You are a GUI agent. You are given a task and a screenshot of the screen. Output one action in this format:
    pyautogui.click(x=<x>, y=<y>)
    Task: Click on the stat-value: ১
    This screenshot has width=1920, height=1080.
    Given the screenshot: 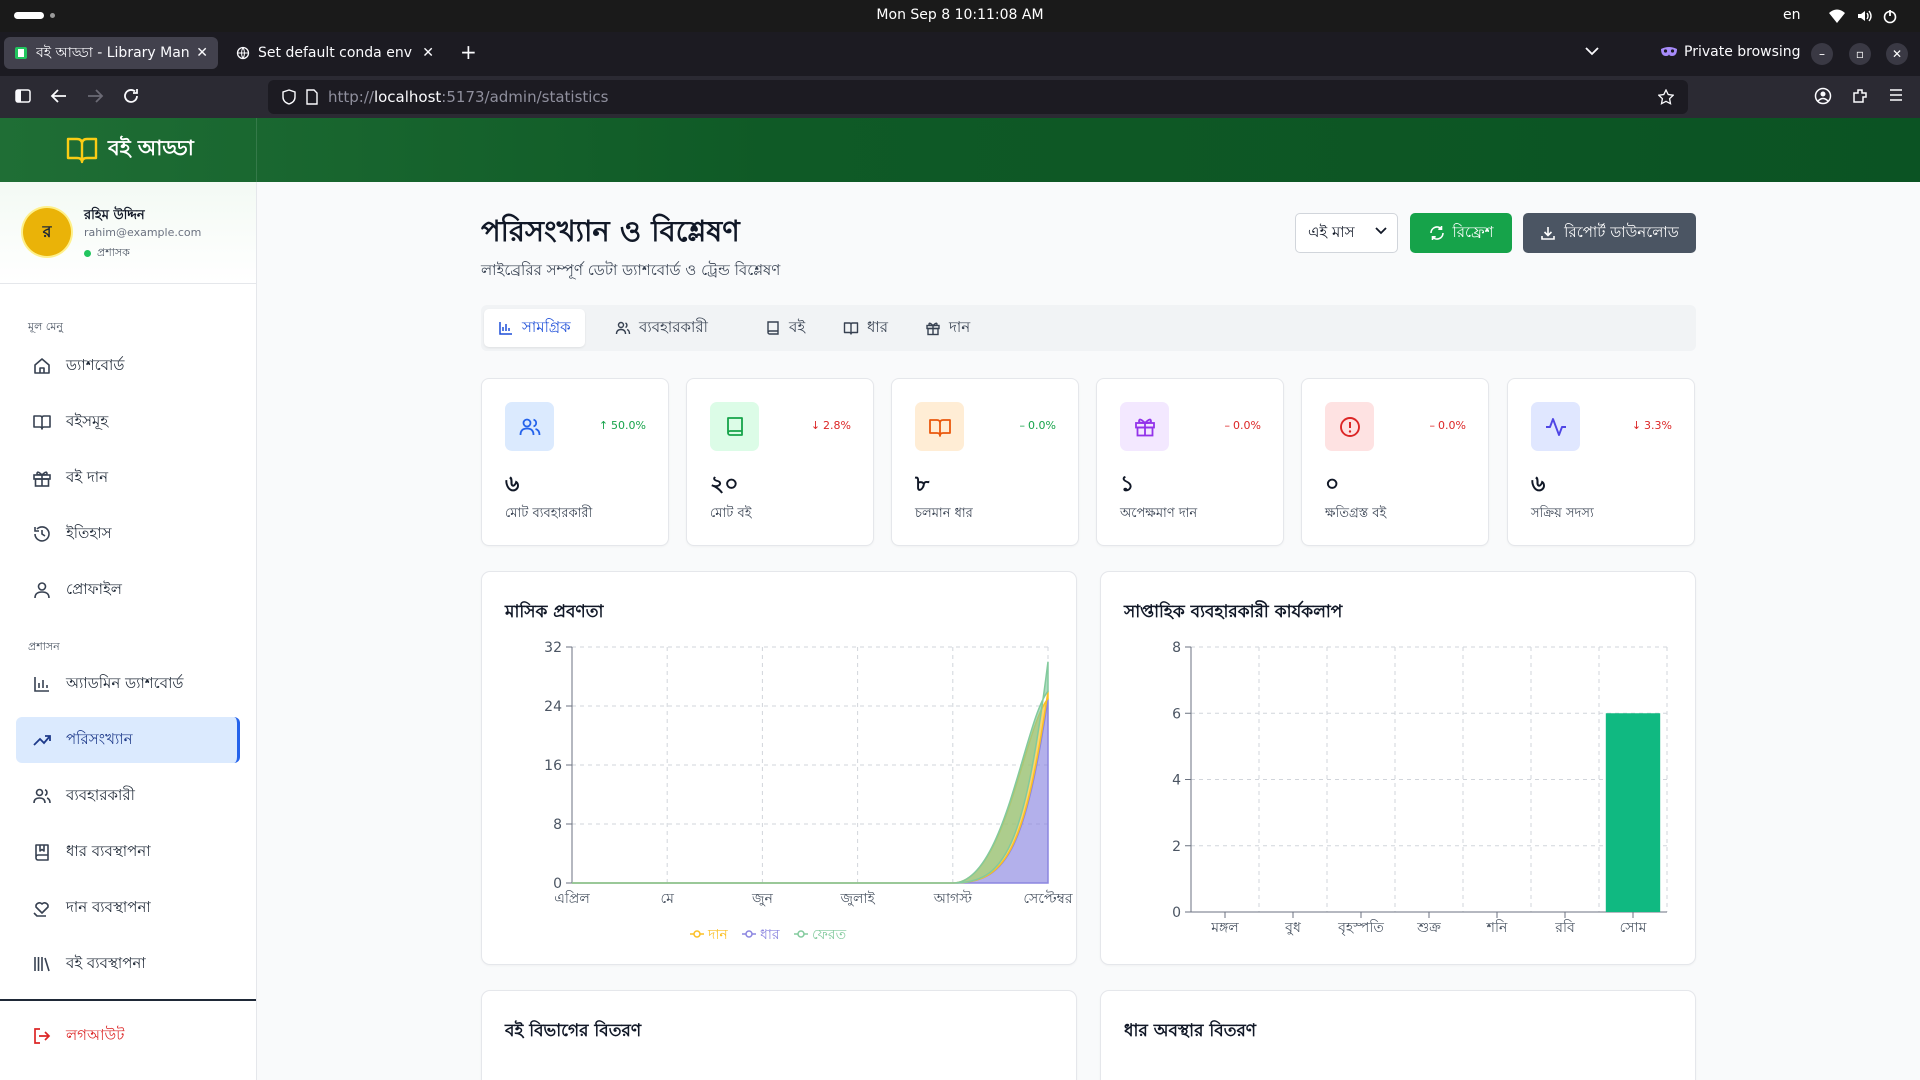 What is the action you would take?
    pyautogui.click(x=1127, y=484)
    